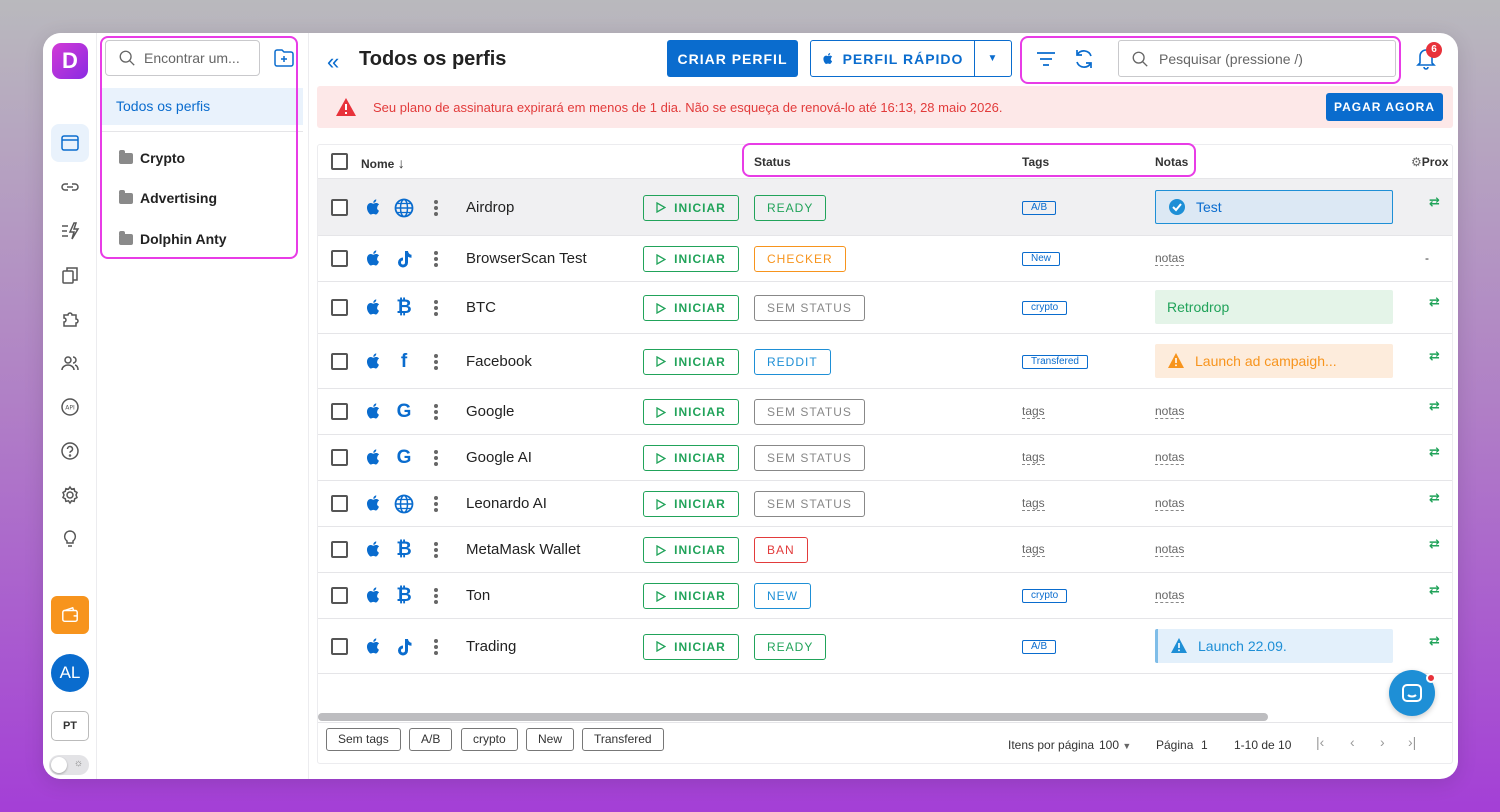 The height and width of the screenshot is (812, 1500). What do you see at coordinates (772, 162) in the screenshot?
I see `column-status-header: Status` at bounding box center [772, 162].